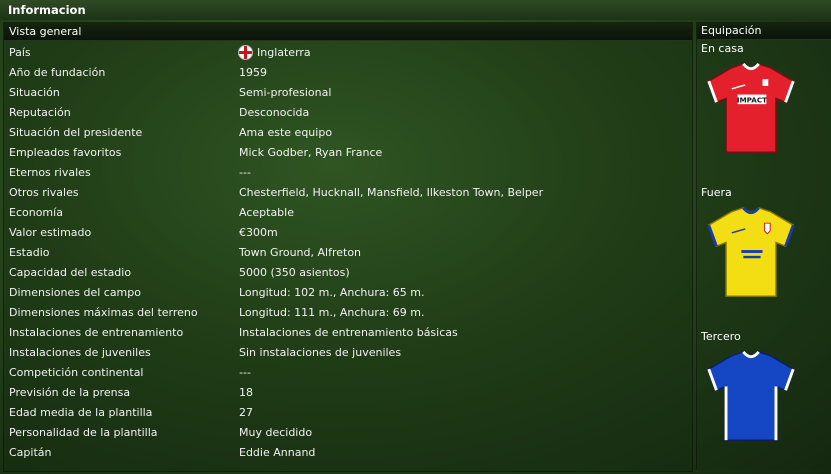 Image resolution: width=831 pixels, height=474 pixels. I want to click on info-label: Dimensiones del campo, so click(75, 292).